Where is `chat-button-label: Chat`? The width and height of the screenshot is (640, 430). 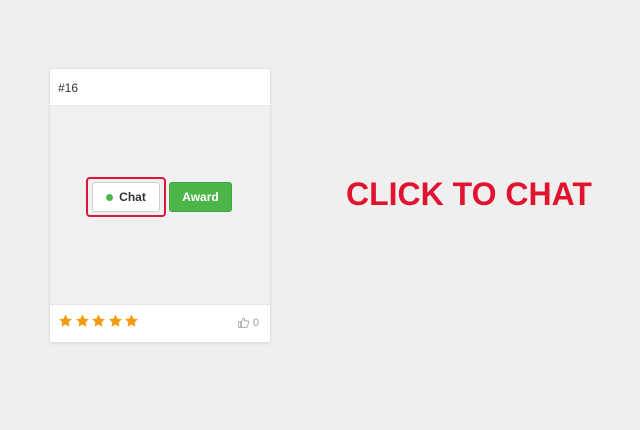
chat-button-label: Chat is located at coordinates (132, 197).